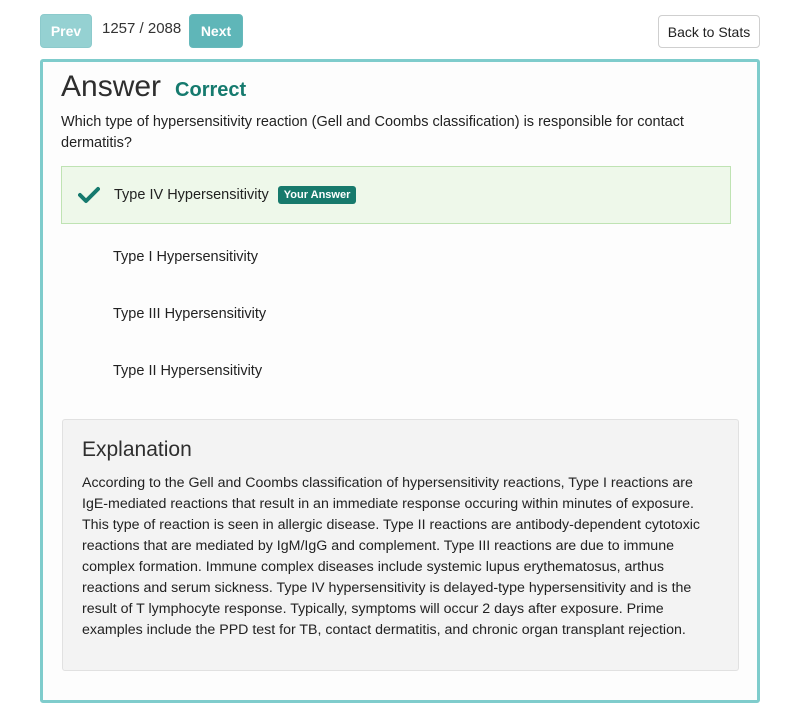 Image resolution: width=800 pixels, height=727 pixels. I want to click on option-label: Type I Hypersensitivity, so click(186, 257).